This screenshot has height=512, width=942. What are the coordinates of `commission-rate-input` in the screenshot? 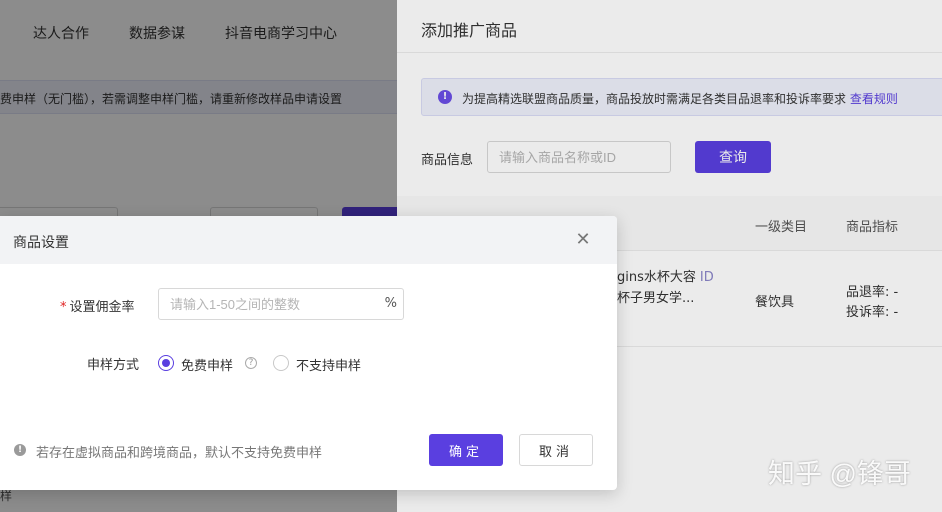 It's located at (269, 304).